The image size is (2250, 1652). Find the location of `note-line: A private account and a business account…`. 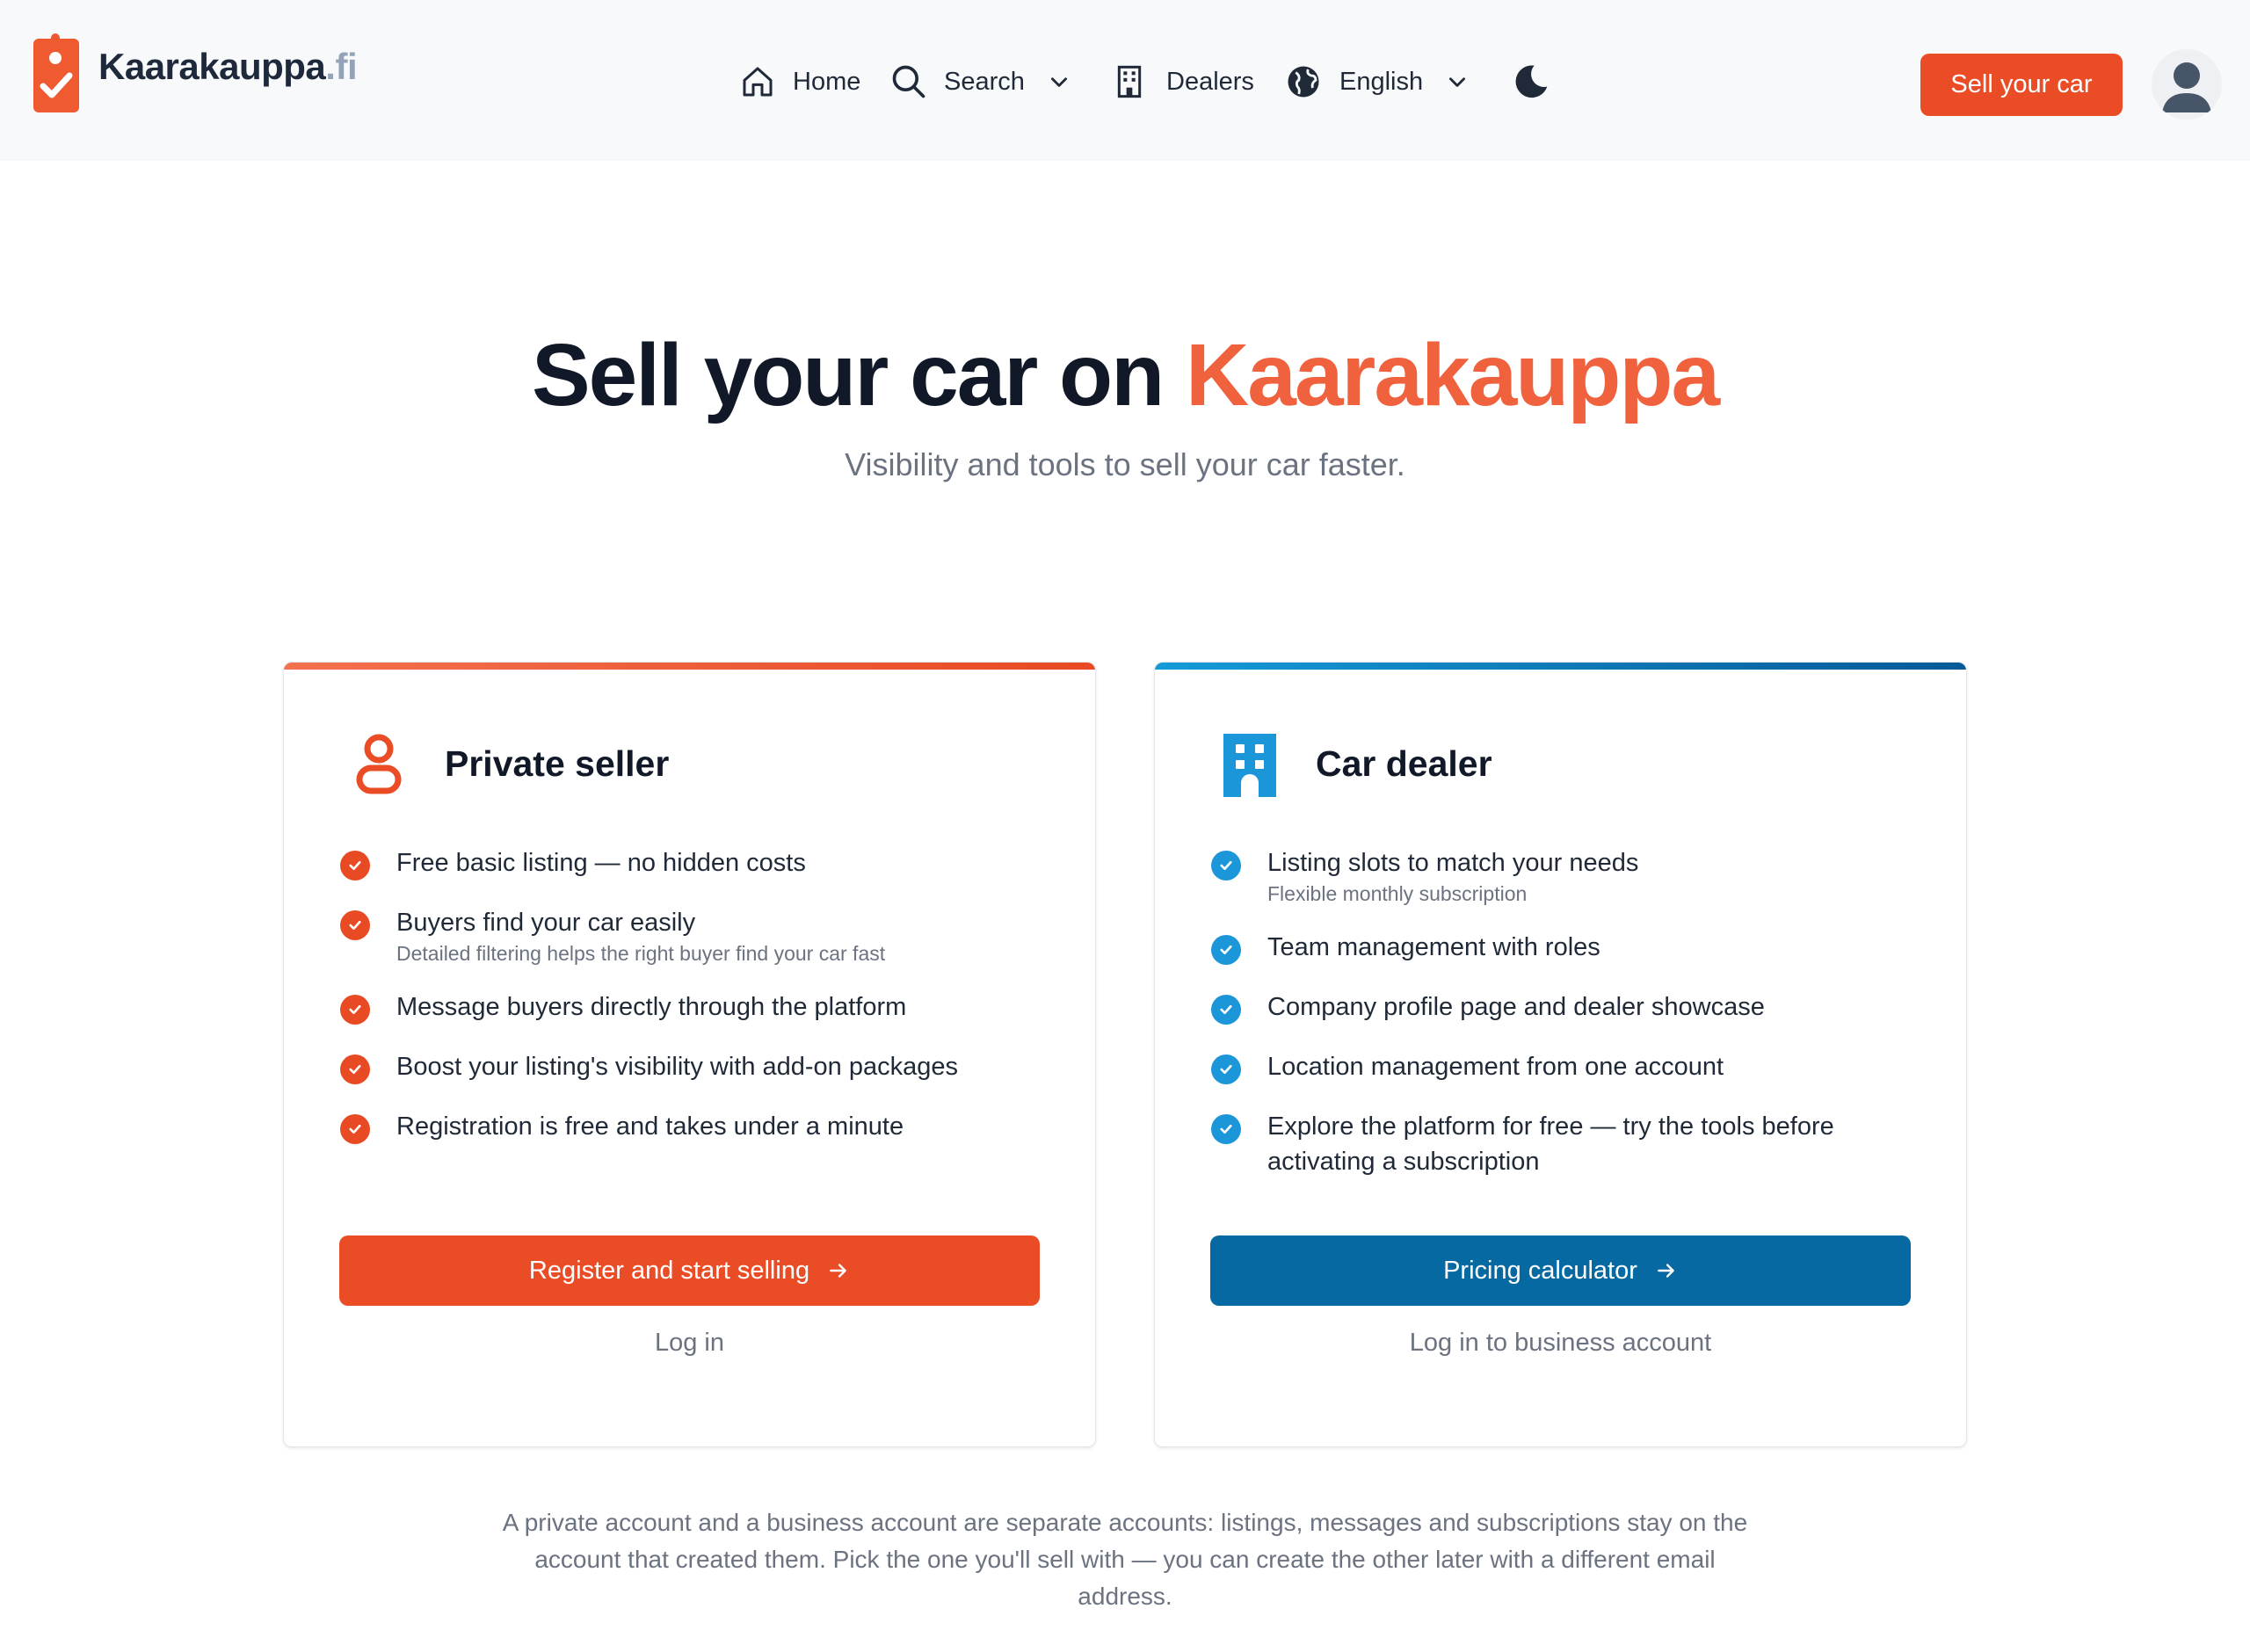

note-line: A private account and a business account… is located at coordinates (1125, 1522).